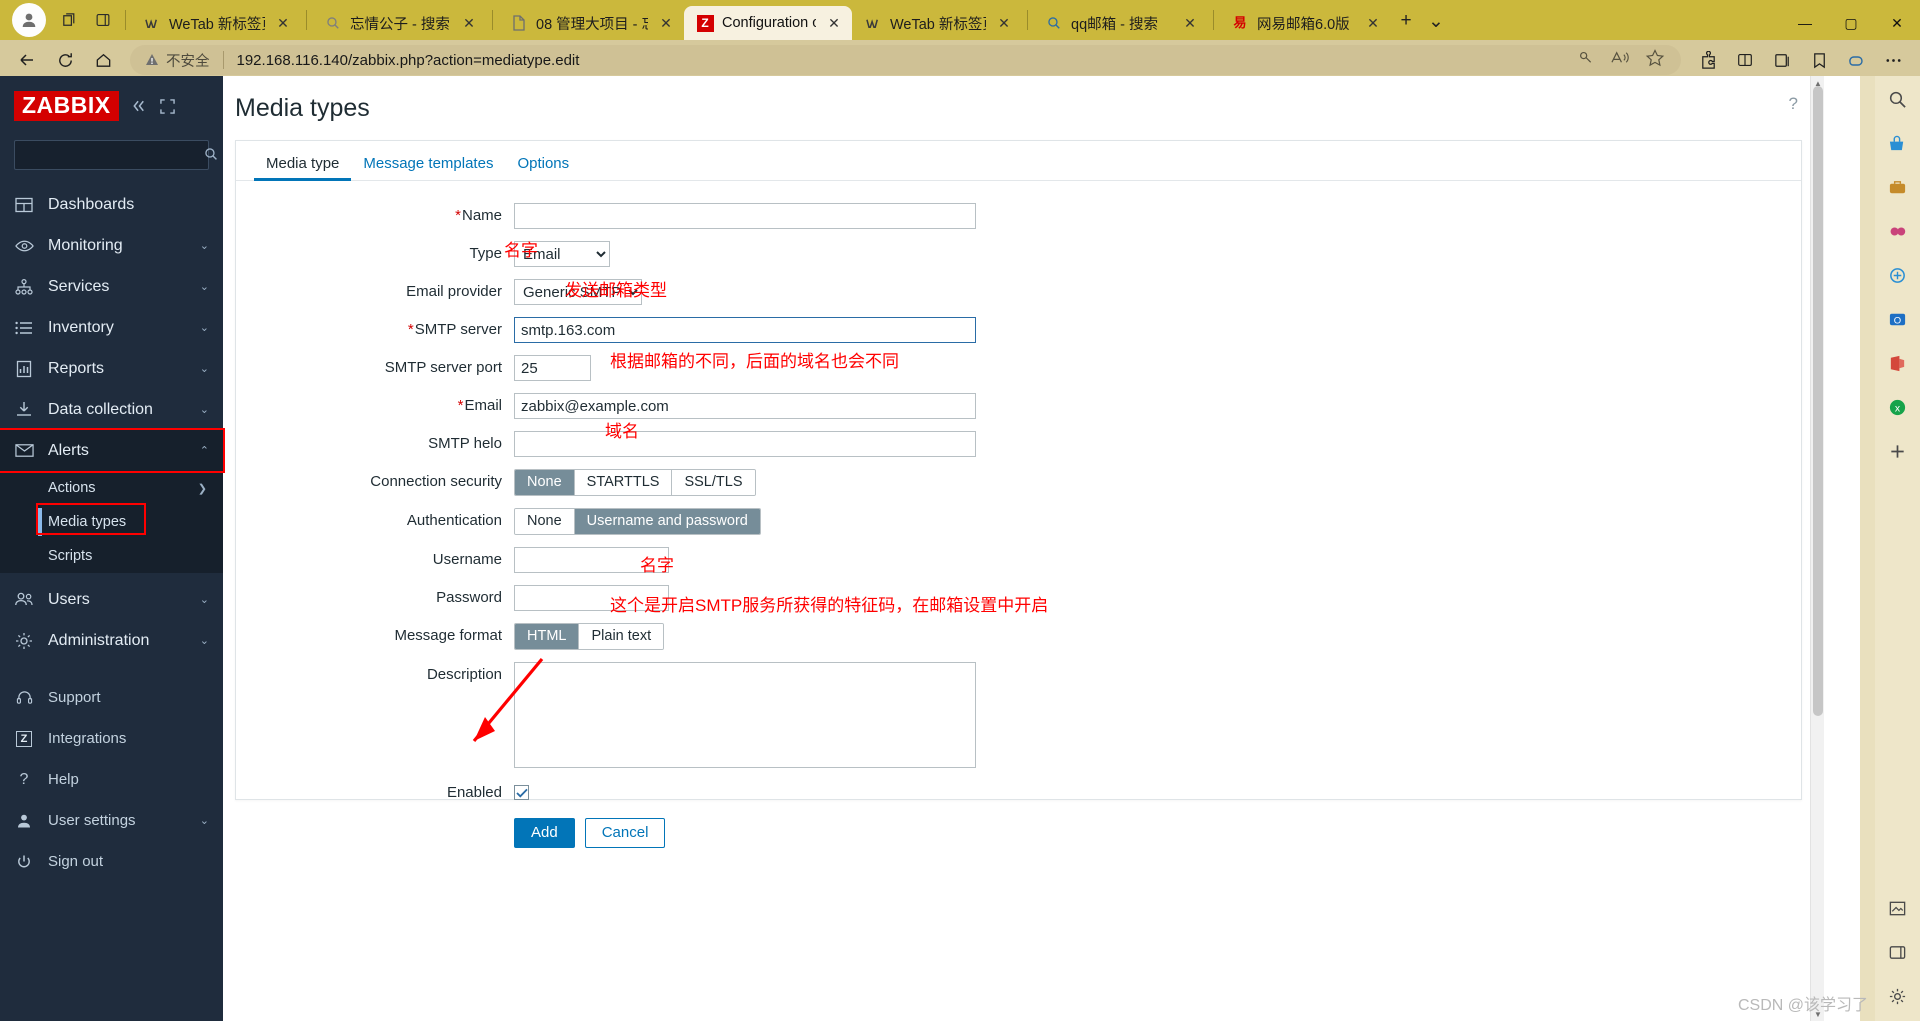 The width and height of the screenshot is (1920, 1021). Describe the element at coordinates (745, 444) in the screenshot. I see `smtp-helo-input` at that location.